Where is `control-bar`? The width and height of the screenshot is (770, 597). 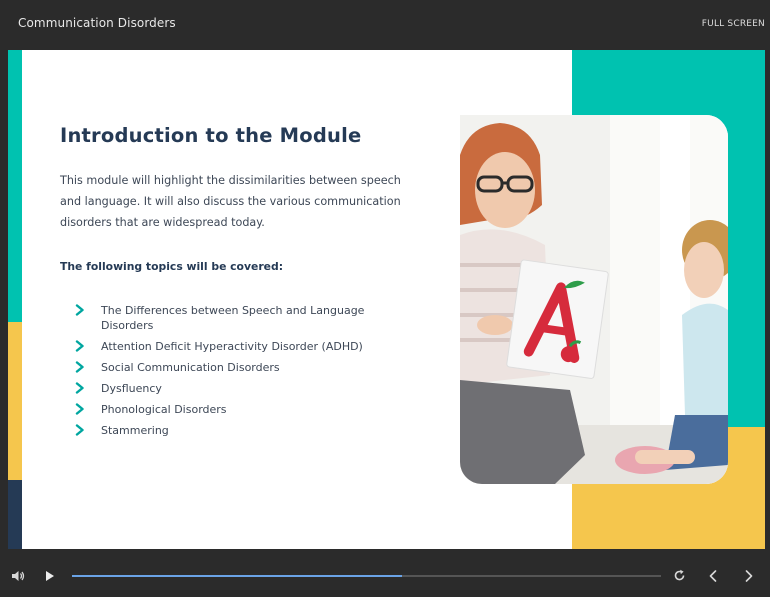
control-bar is located at coordinates (385, 575).